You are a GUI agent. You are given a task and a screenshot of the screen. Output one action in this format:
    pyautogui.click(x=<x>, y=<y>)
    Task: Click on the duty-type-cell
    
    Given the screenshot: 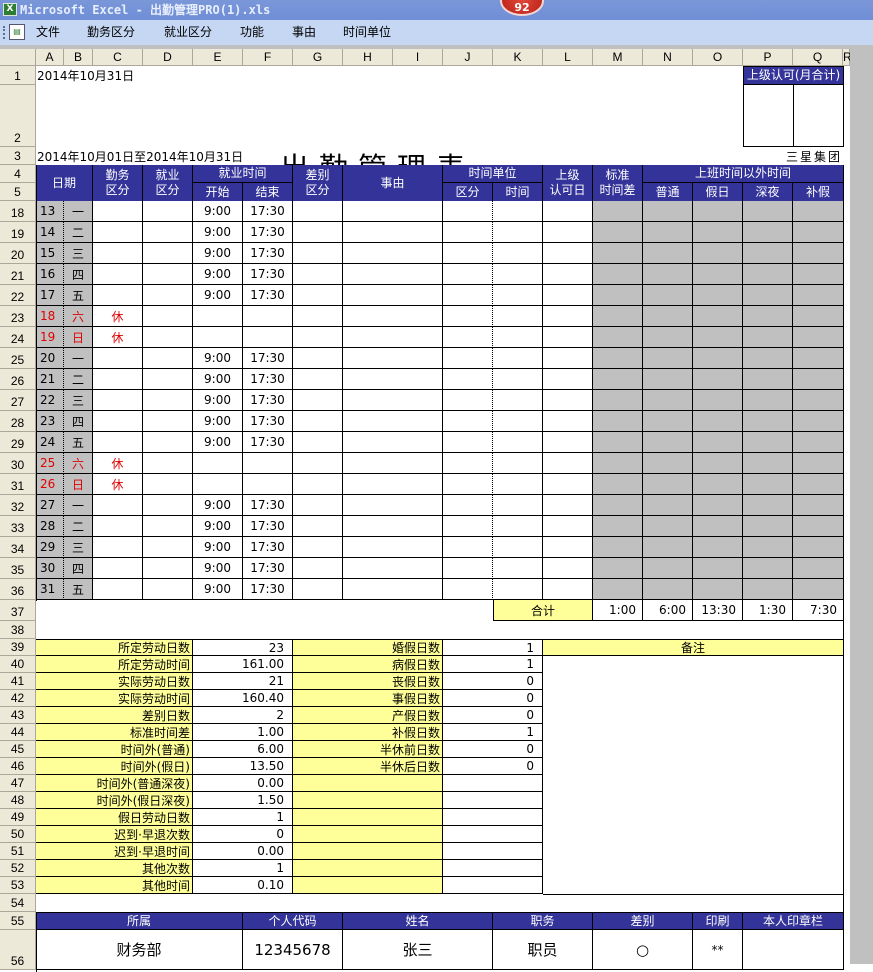 What is the action you would take?
    pyautogui.click(x=118, y=253)
    